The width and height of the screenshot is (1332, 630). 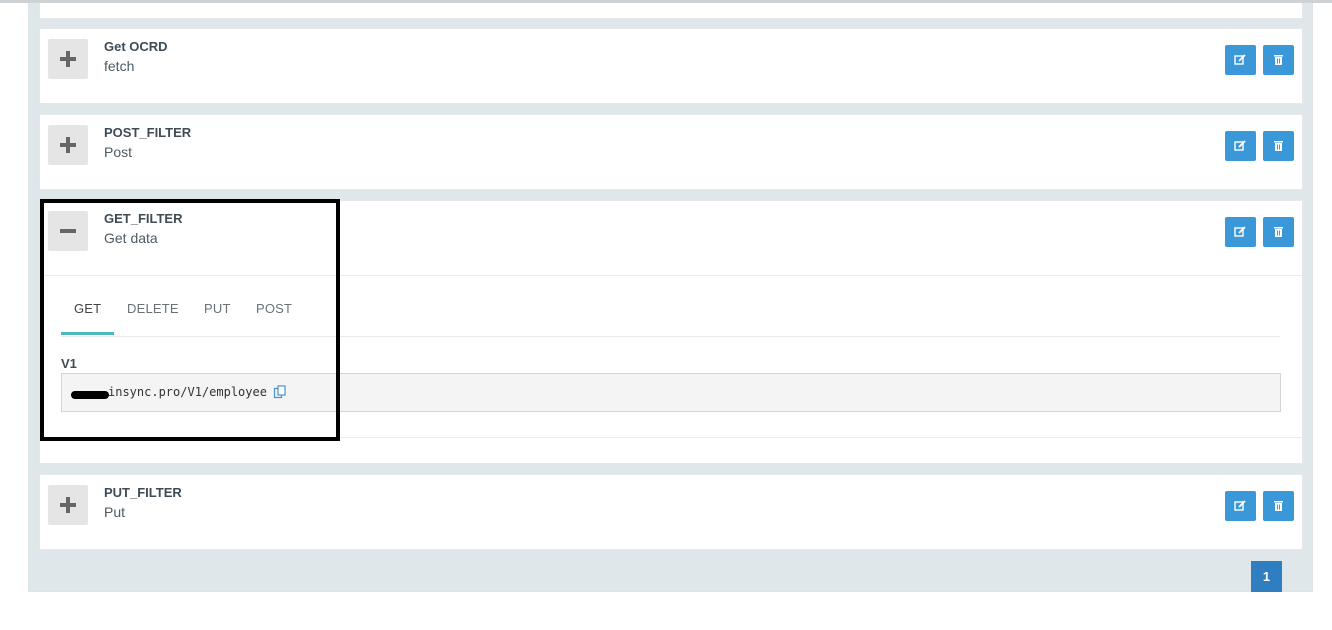 What do you see at coordinates (87, 318) in the screenshot?
I see `tab-get: GET` at bounding box center [87, 318].